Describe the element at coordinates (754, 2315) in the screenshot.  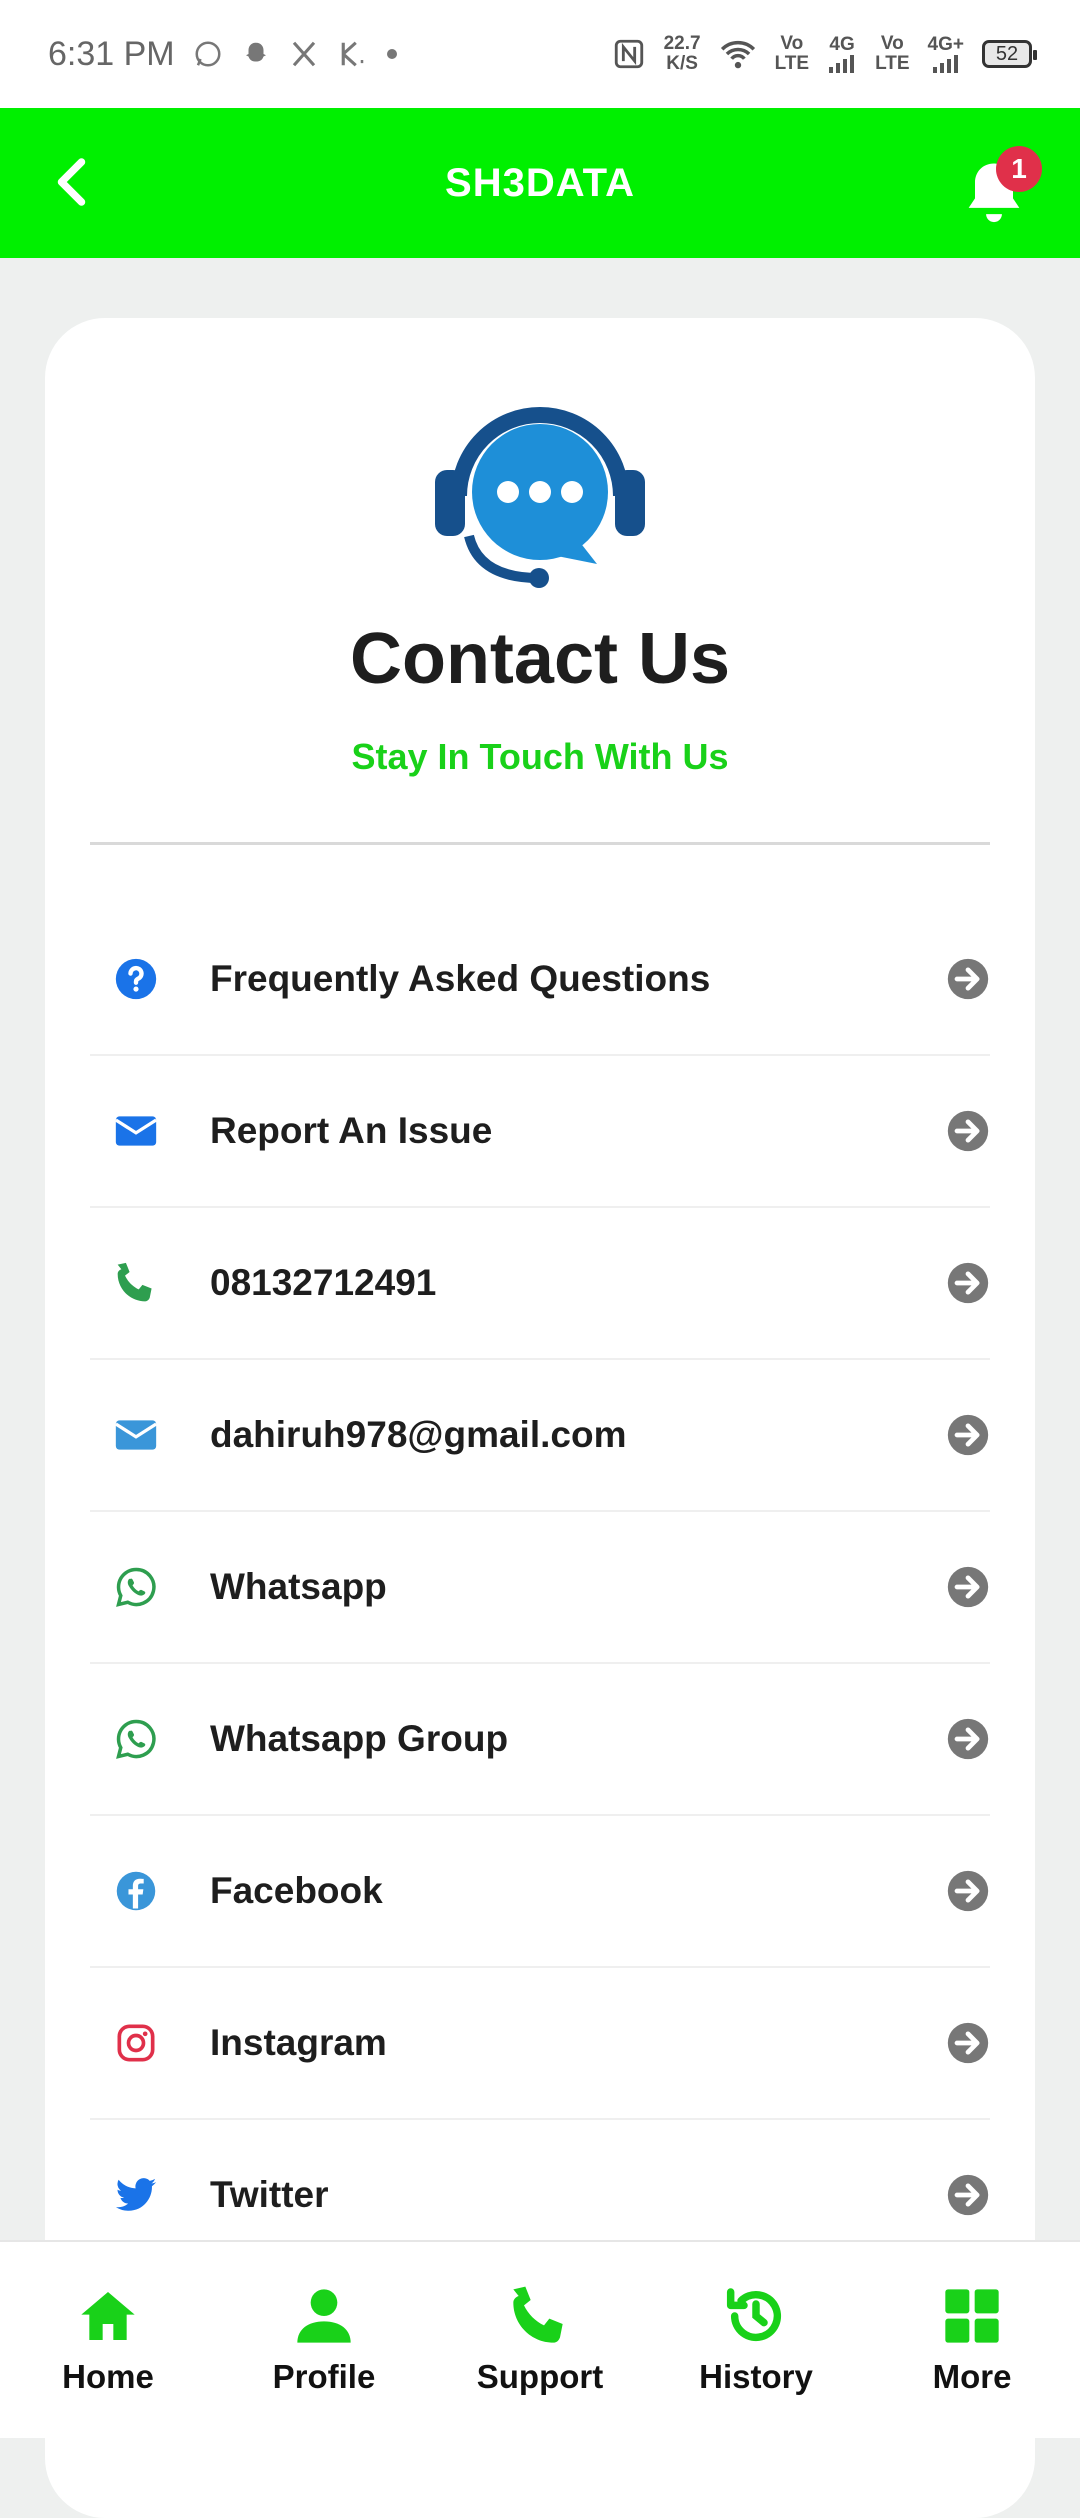
I see `history-icon` at that location.